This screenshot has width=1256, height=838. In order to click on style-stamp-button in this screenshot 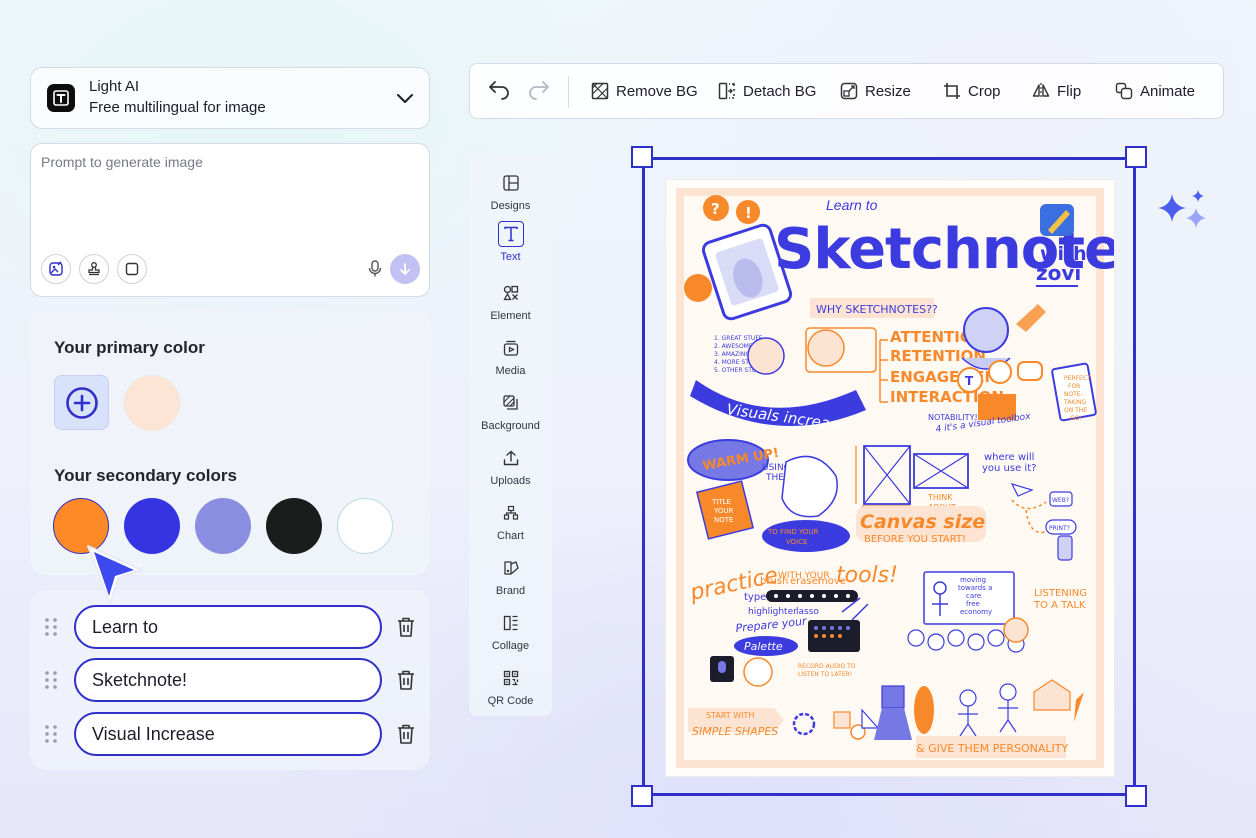, I will do `click(94, 269)`.